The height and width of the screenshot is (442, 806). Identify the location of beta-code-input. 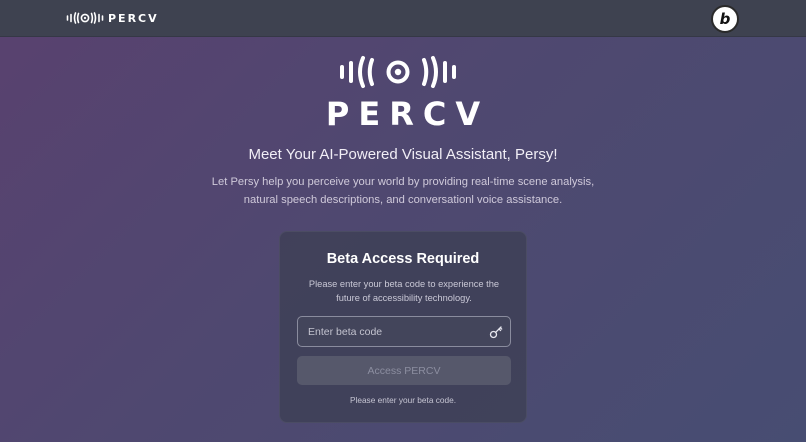
(388, 331).